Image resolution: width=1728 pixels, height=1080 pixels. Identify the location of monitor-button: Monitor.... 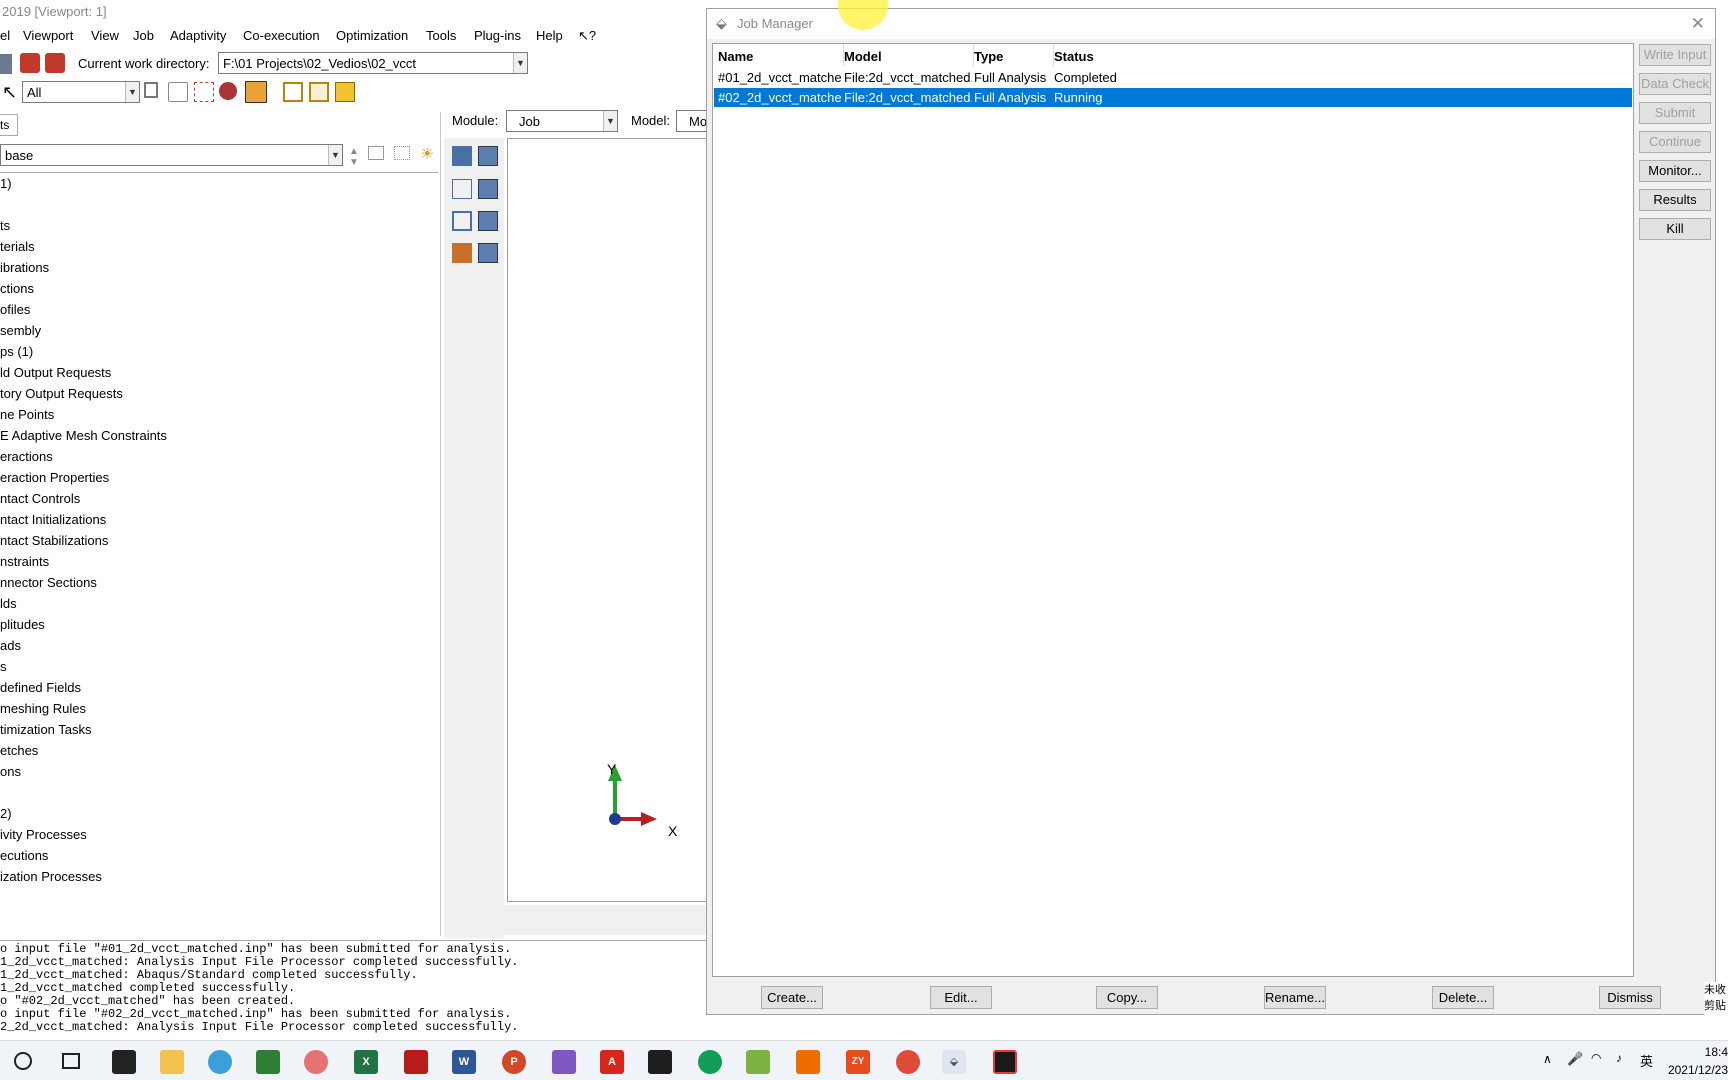
(1675, 171).